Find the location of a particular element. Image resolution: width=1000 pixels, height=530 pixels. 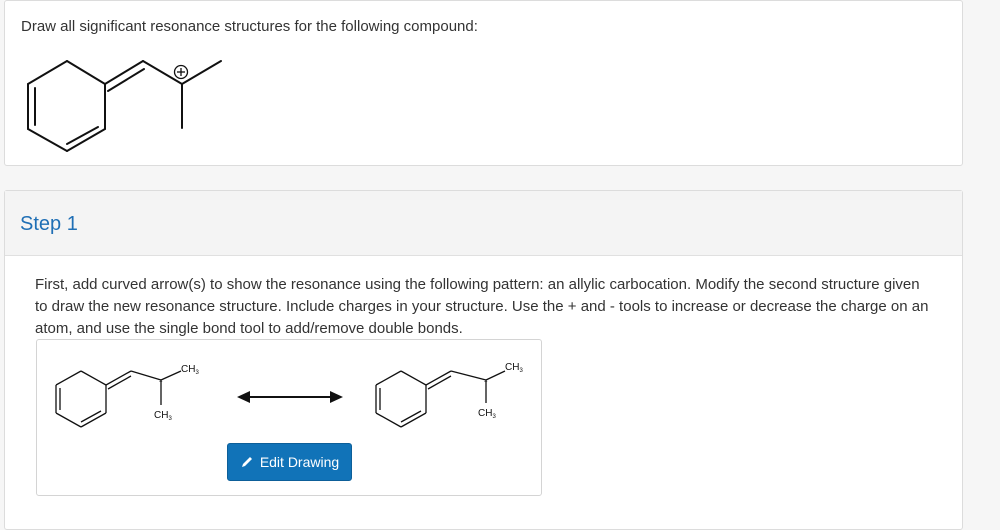

structure-1-methyl-bottom: CH3 is located at coordinates (163, 416).